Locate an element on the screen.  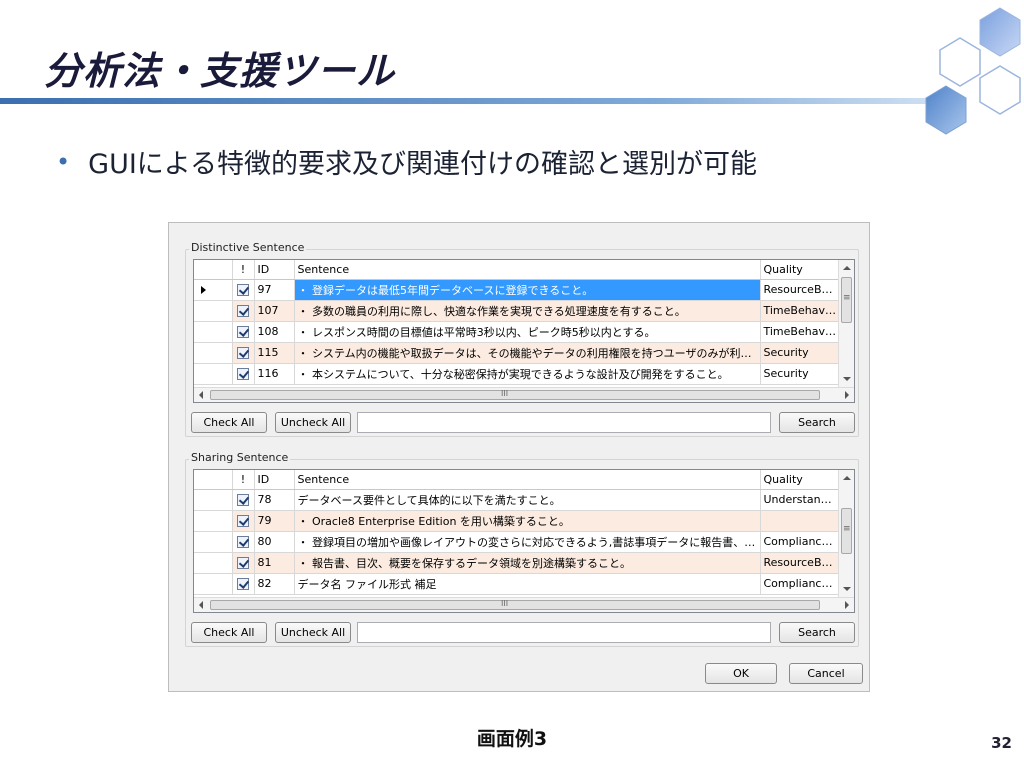
table-row: 82 データ名 ファイル形式 補足 Compliance, C is located at coordinates (517, 584).